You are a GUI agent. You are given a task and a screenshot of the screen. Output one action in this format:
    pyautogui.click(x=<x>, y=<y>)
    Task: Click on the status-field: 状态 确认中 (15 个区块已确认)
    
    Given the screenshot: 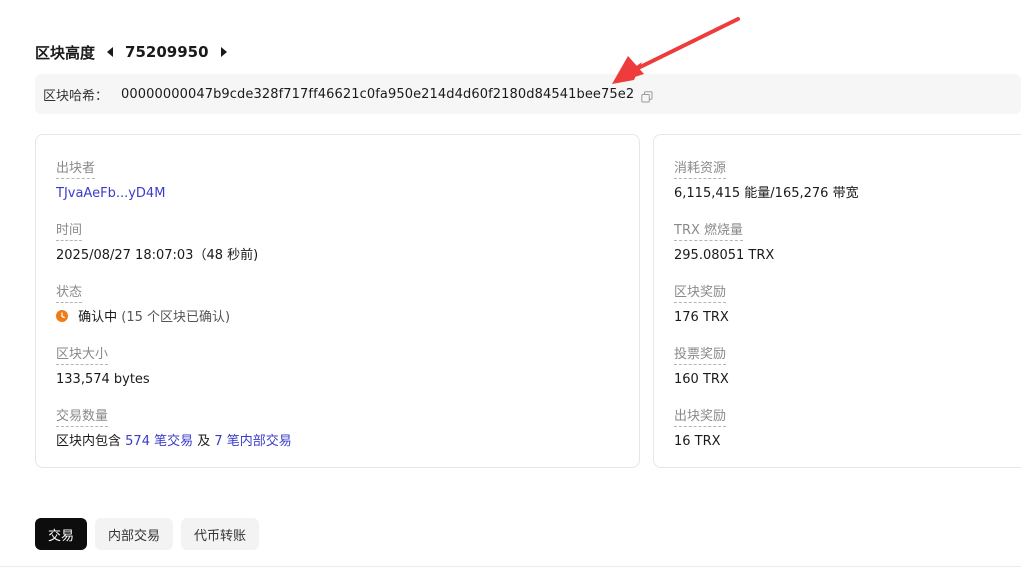 What is the action you would take?
    pyautogui.click(x=143, y=304)
    